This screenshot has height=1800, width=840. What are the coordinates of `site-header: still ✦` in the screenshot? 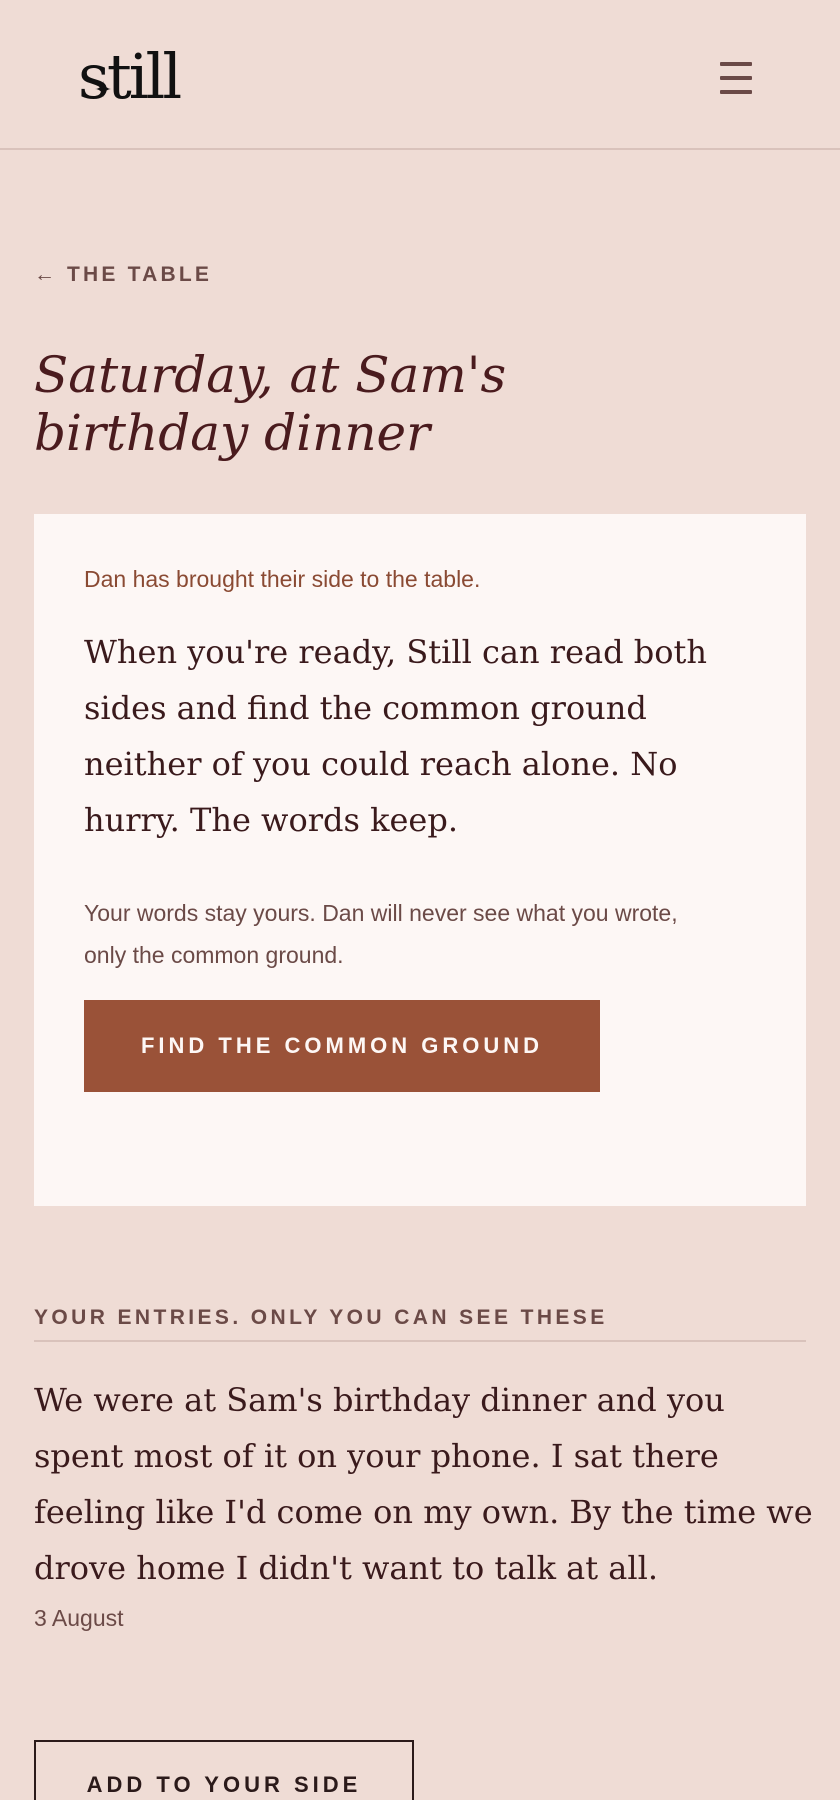 It's located at (420, 75).